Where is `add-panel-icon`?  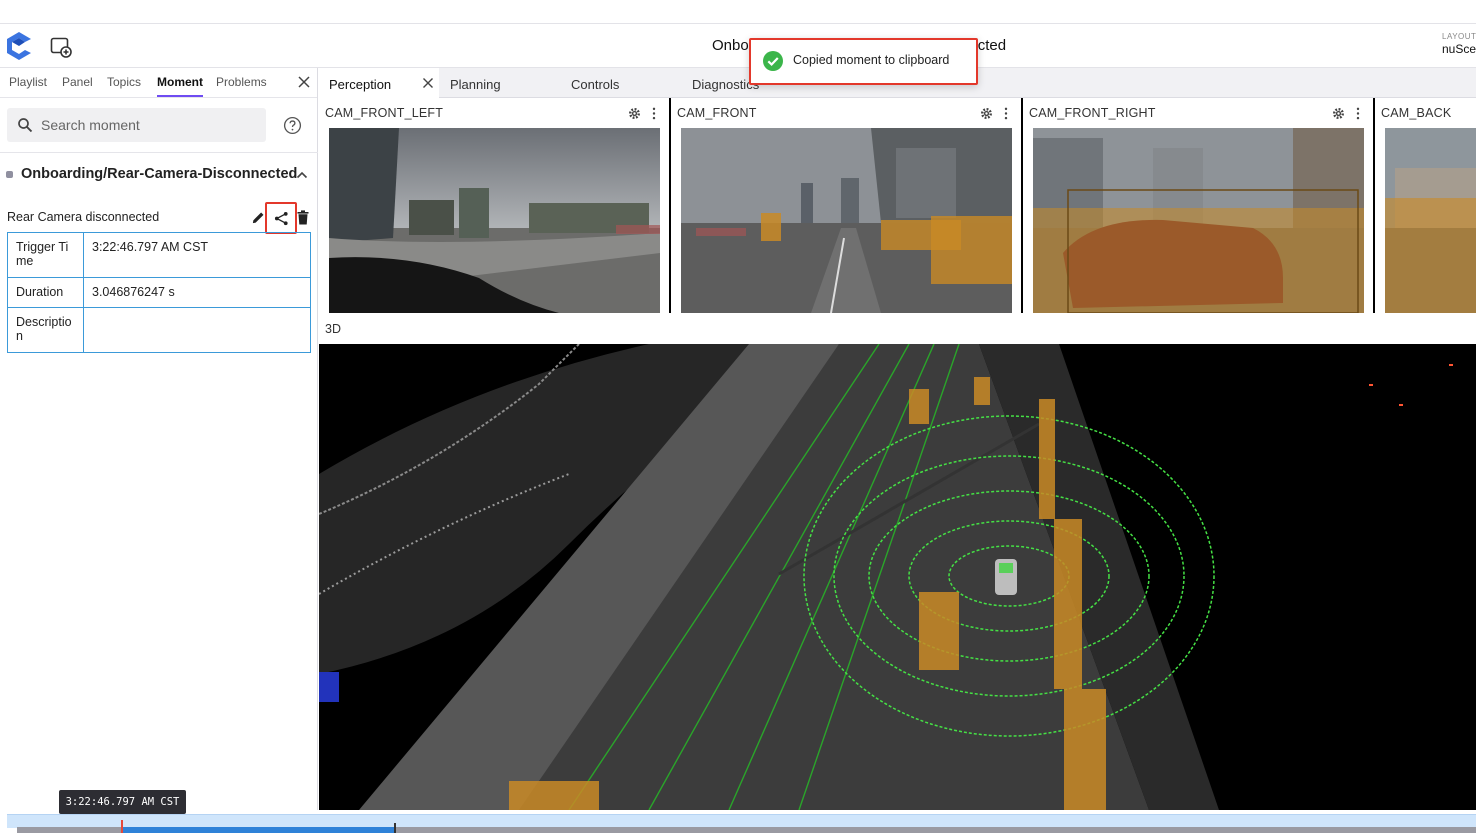 add-panel-icon is located at coordinates (61, 47).